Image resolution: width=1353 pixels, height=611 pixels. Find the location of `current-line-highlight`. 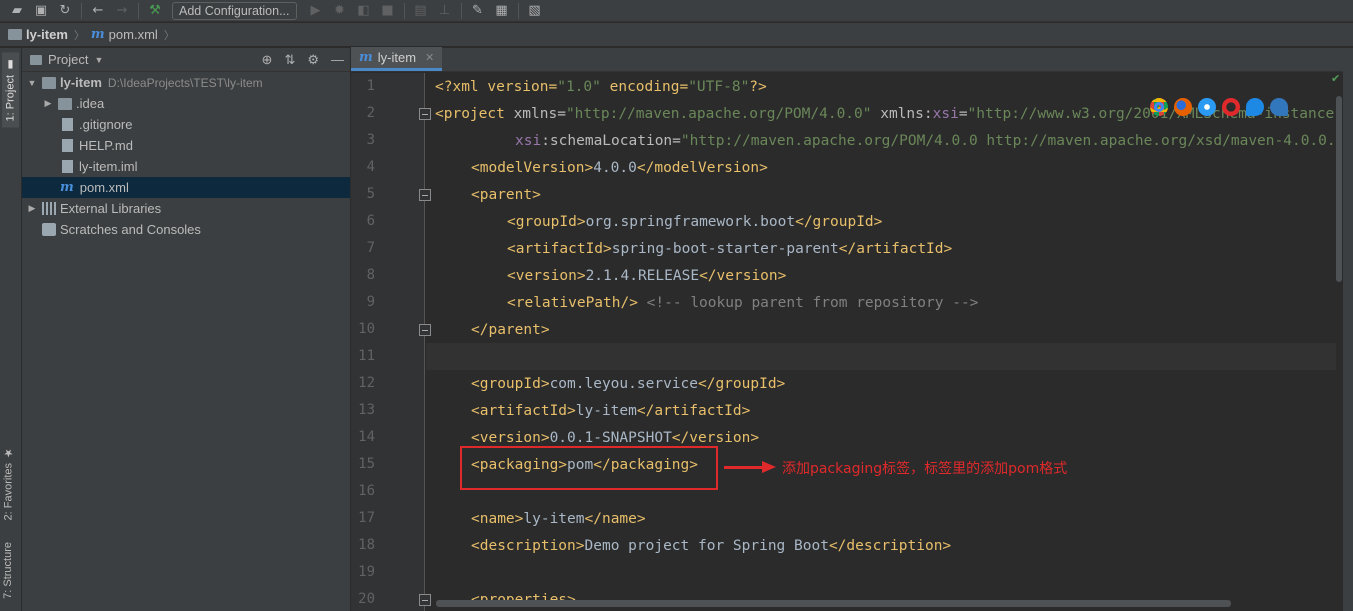

current-line-highlight is located at coordinates (881, 356).